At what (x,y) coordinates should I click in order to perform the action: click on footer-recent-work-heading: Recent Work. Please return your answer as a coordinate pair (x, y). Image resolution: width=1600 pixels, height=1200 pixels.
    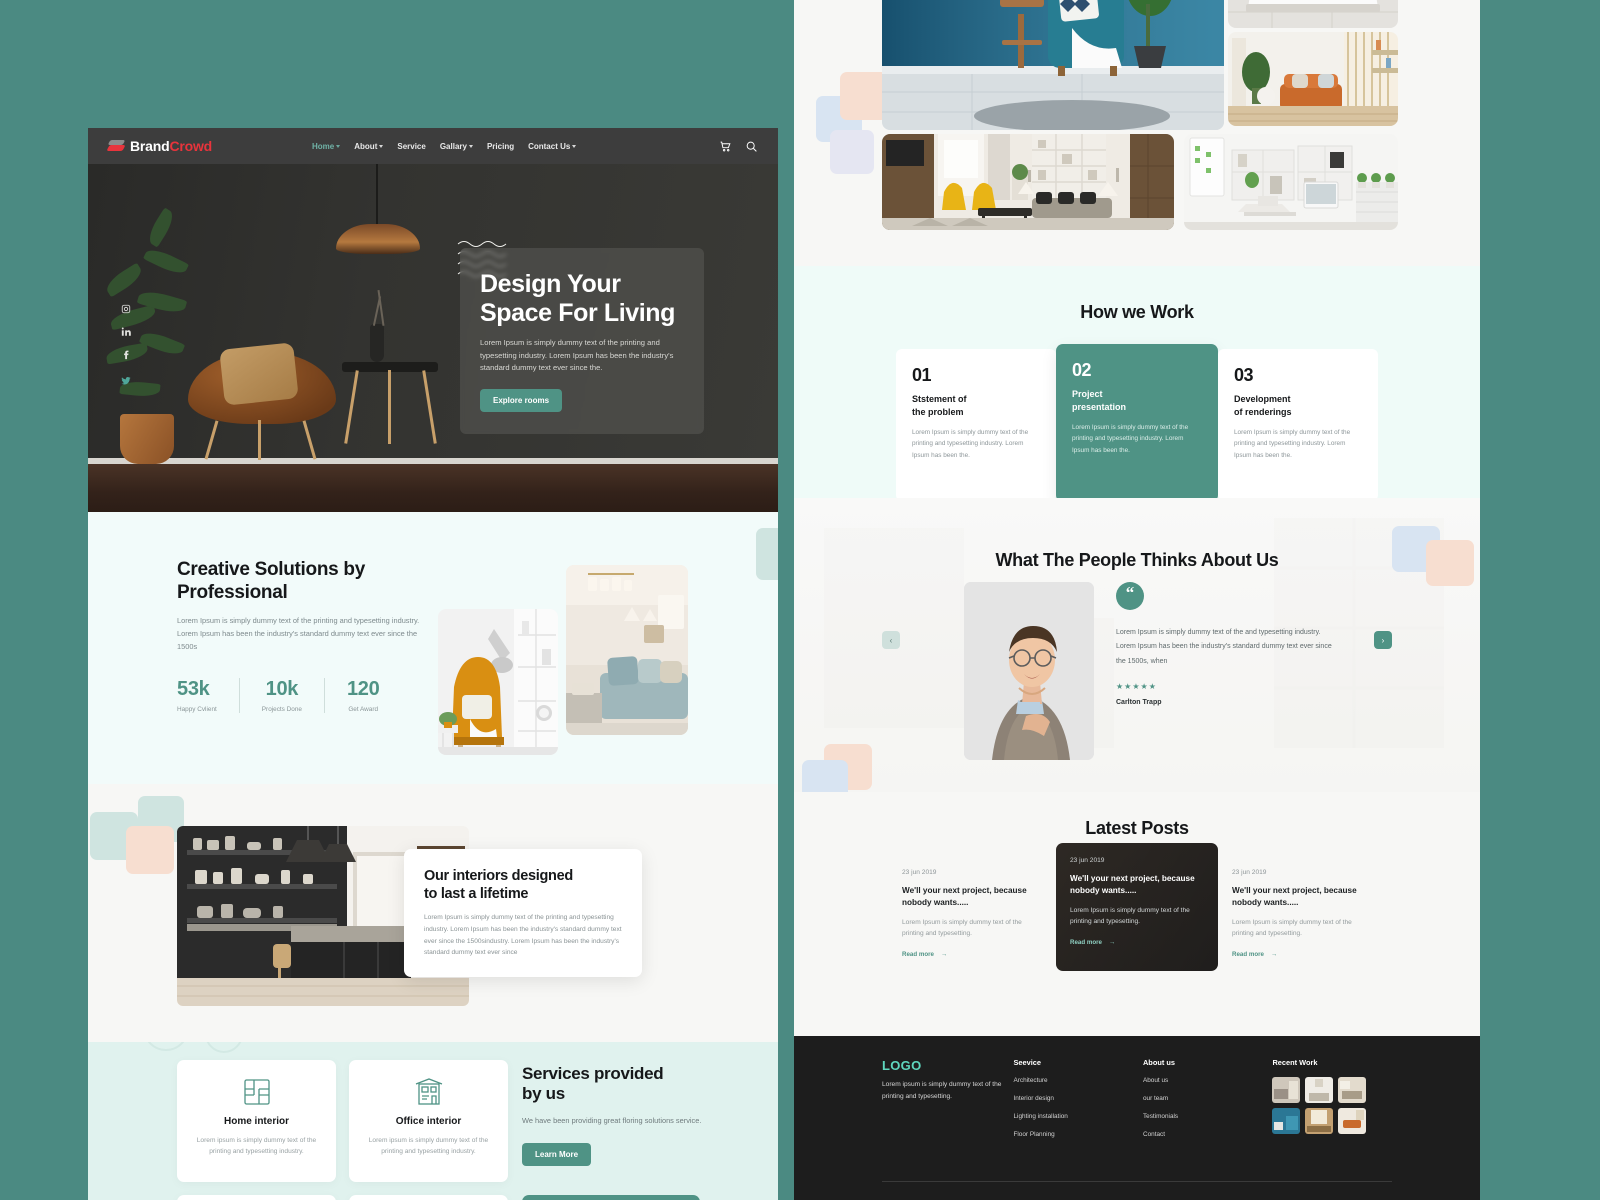
    Looking at the image, I should click on (1295, 1062).